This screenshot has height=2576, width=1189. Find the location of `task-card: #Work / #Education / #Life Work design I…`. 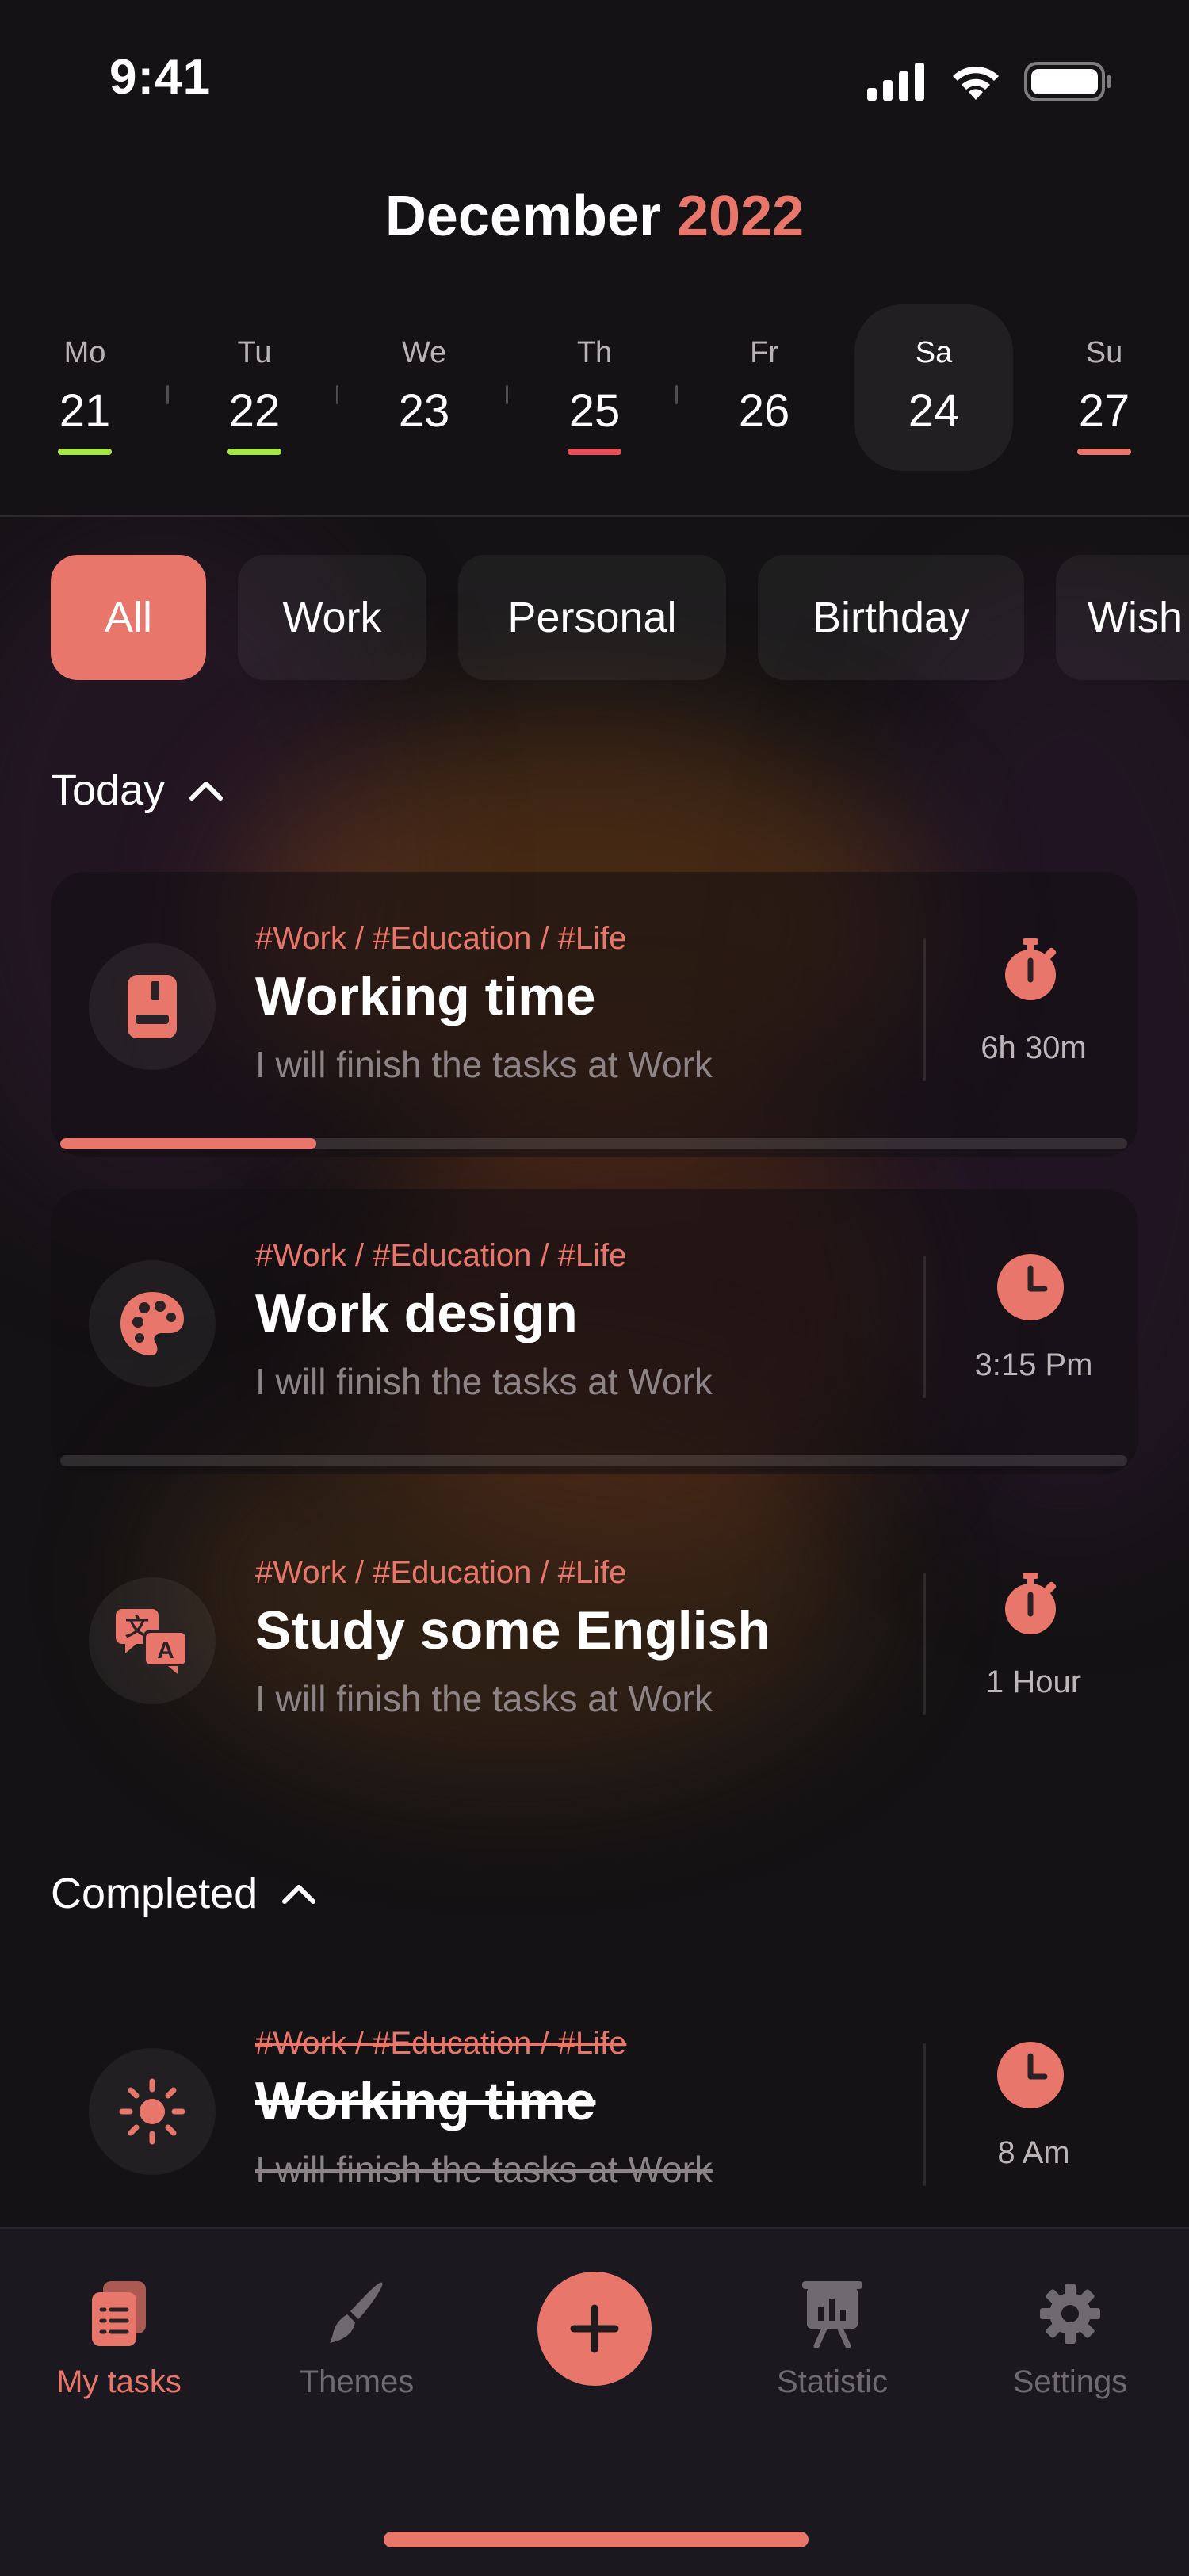

task-card: #Work / #Education / #Life Work design I… is located at coordinates (594, 1331).